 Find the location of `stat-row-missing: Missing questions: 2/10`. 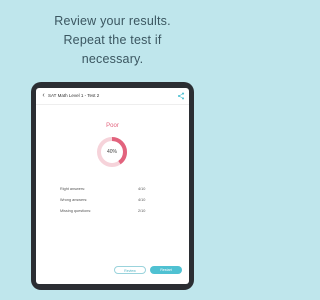

stat-row-missing: Missing questions: 2/10 is located at coordinates (105, 211).